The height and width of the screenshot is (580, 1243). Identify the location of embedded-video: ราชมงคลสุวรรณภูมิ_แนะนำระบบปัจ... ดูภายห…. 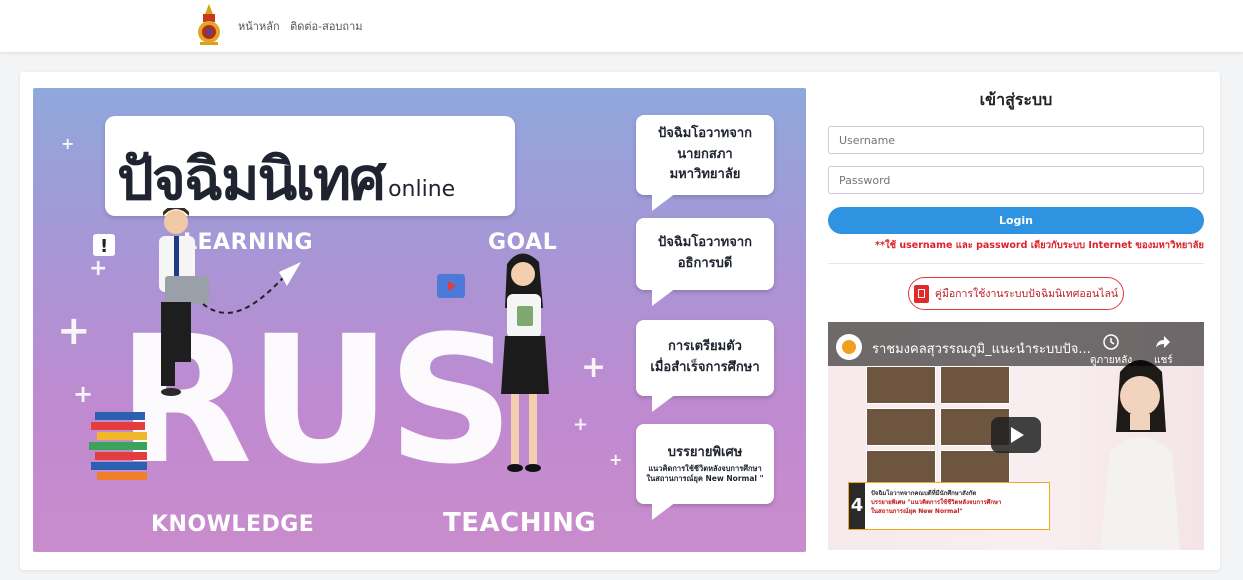
(1016, 436).